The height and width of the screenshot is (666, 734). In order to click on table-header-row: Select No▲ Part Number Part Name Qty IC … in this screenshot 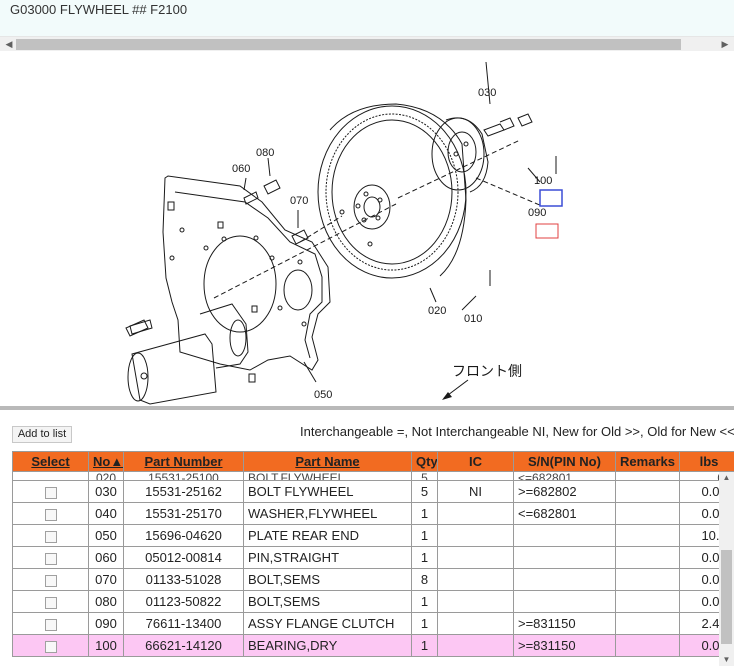, I will do `click(373, 461)`.